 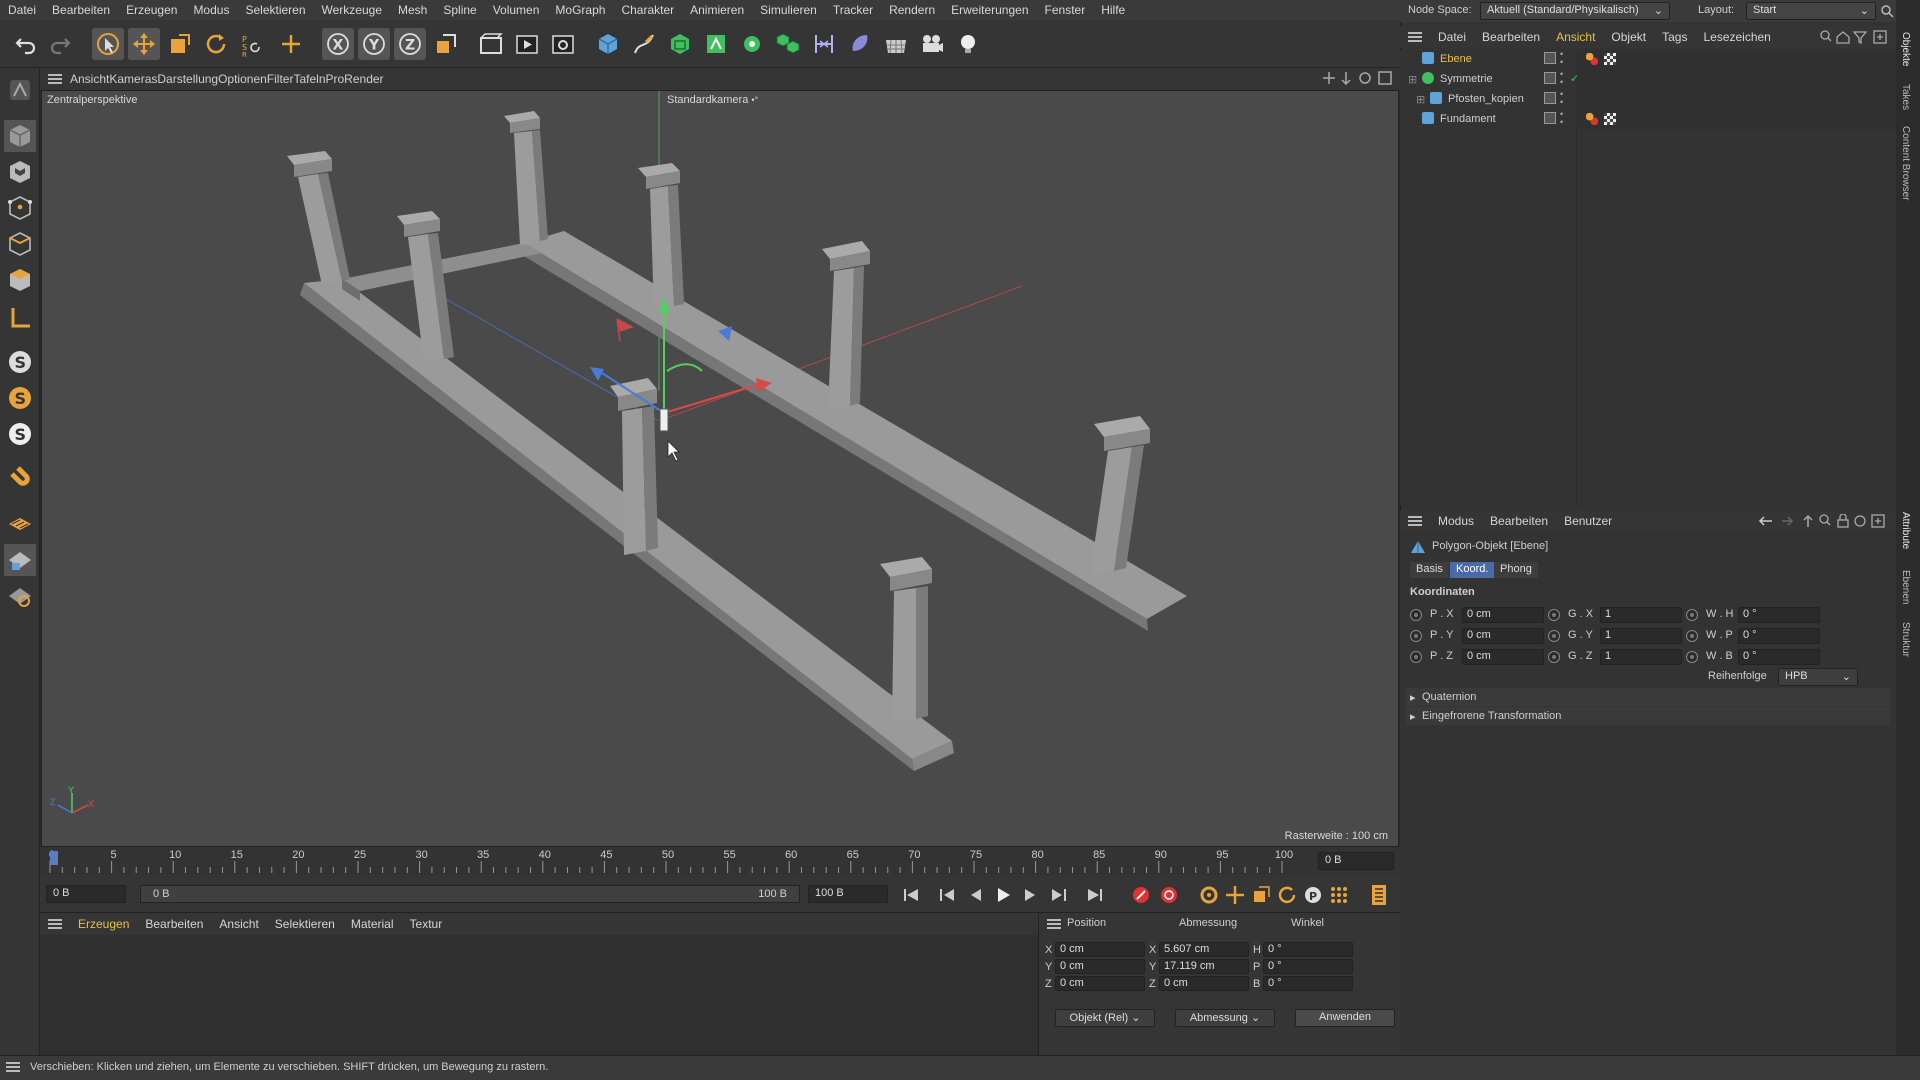 What do you see at coordinates (252, 44) in the screenshot?
I see `recent-tools-button: PSR` at bounding box center [252, 44].